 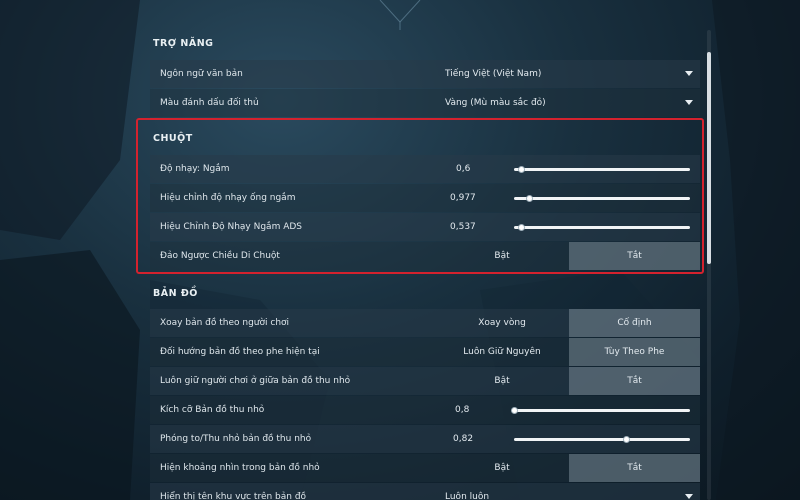 I want to click on setting-row-aim-sensitivity: Độ nhạy: Ngắm 0,6, so click(x=425, y=169).